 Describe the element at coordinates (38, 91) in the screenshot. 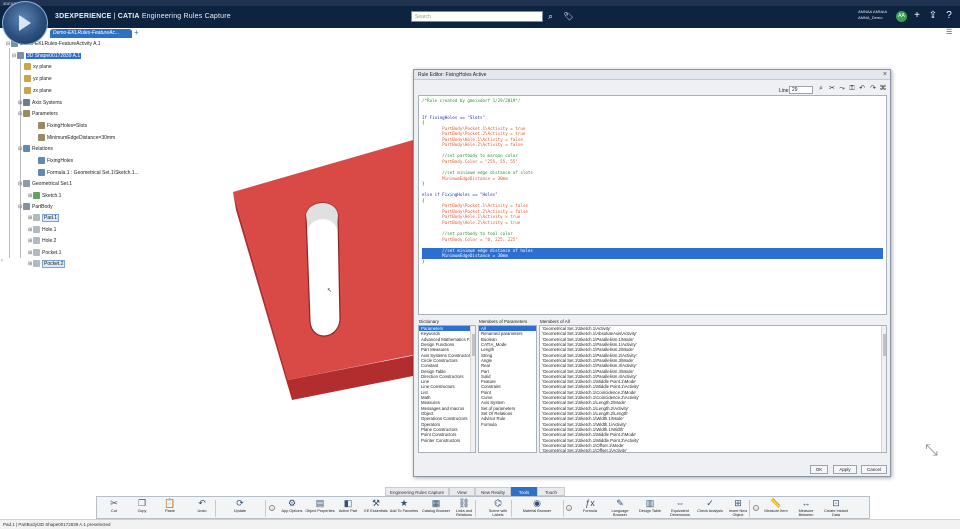

I see `tree-node-zx-plane: zx plane` at that location.